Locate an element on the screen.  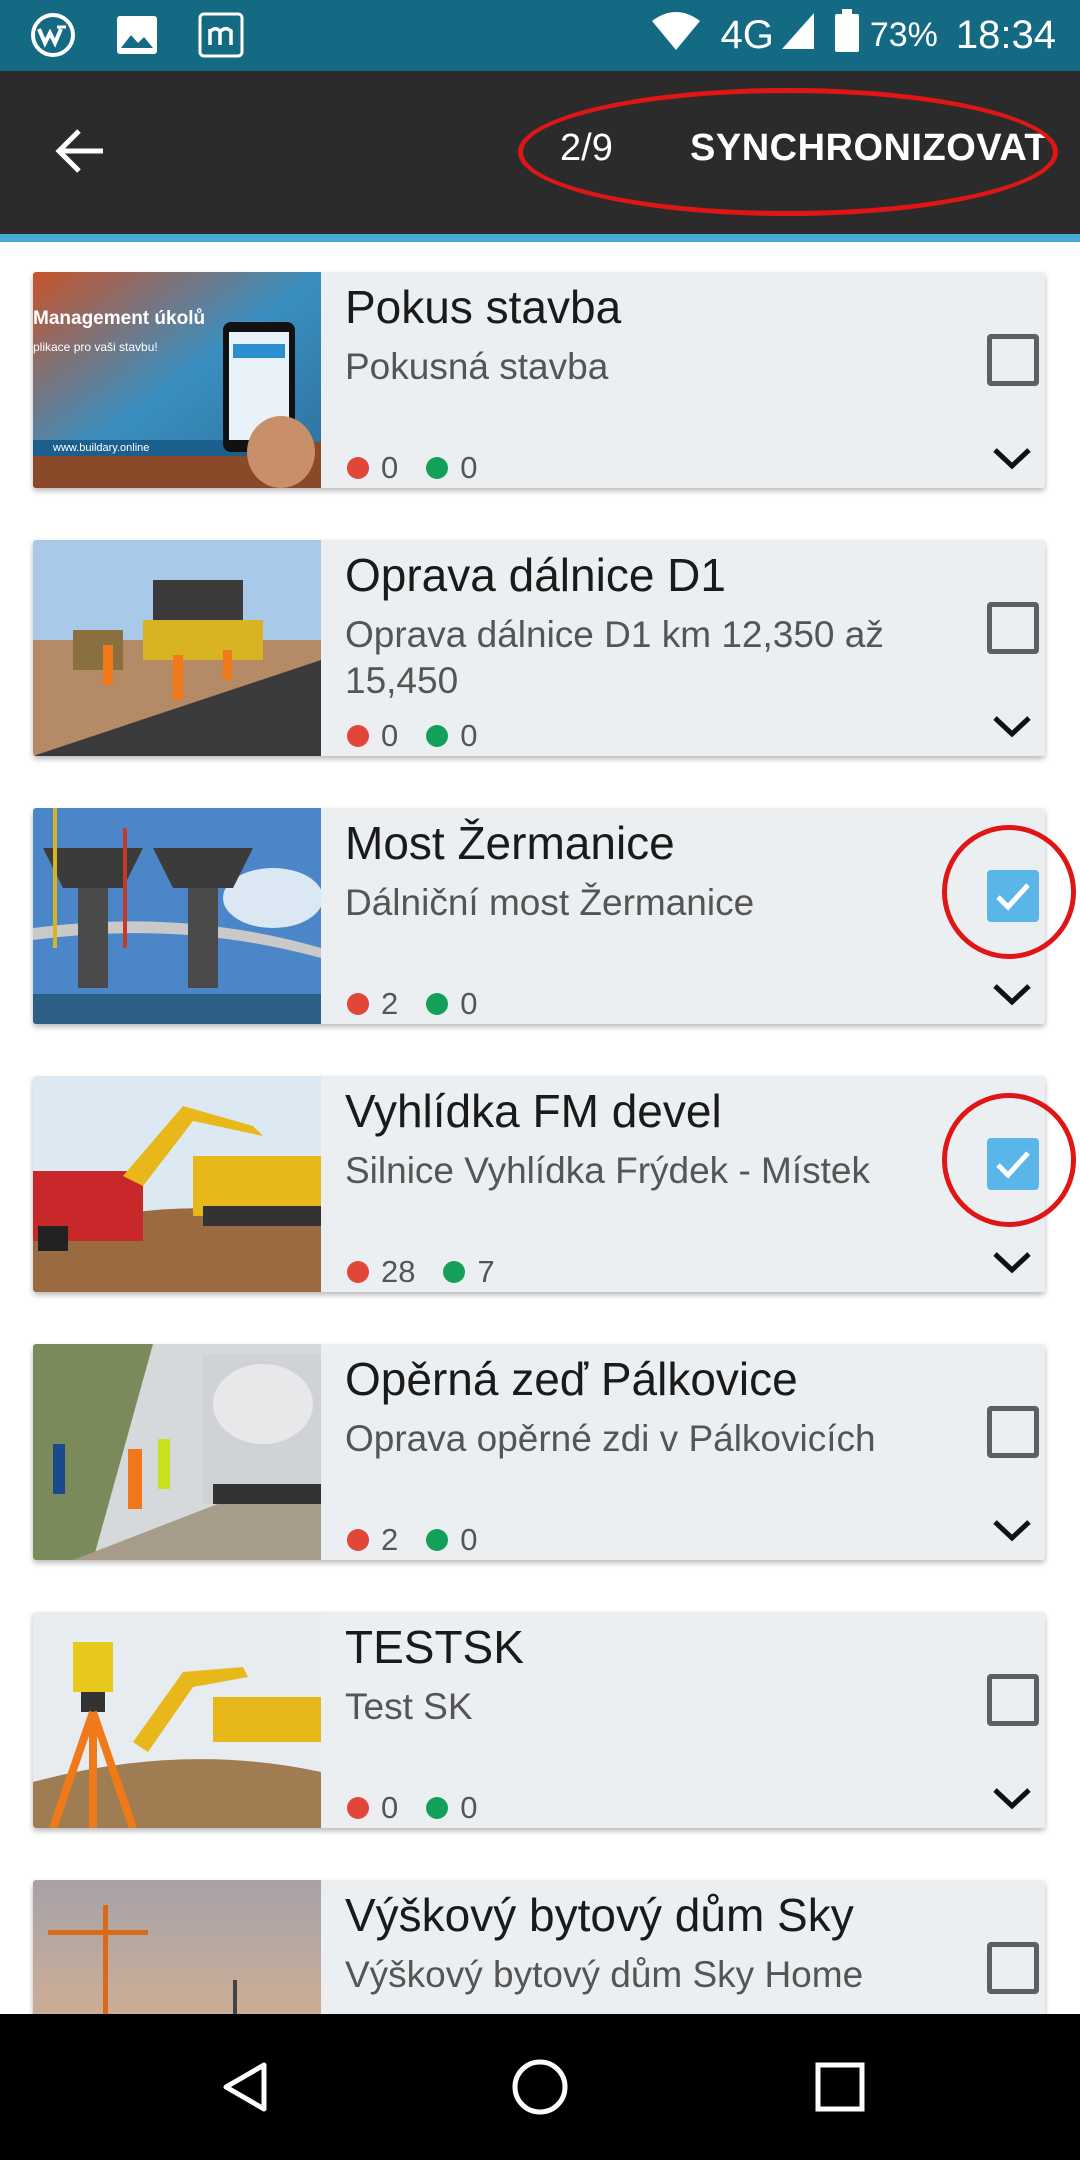
project-subtitle: Oprava opěrné zdi v Pálkovicích is located at coordinates (610, 1438).